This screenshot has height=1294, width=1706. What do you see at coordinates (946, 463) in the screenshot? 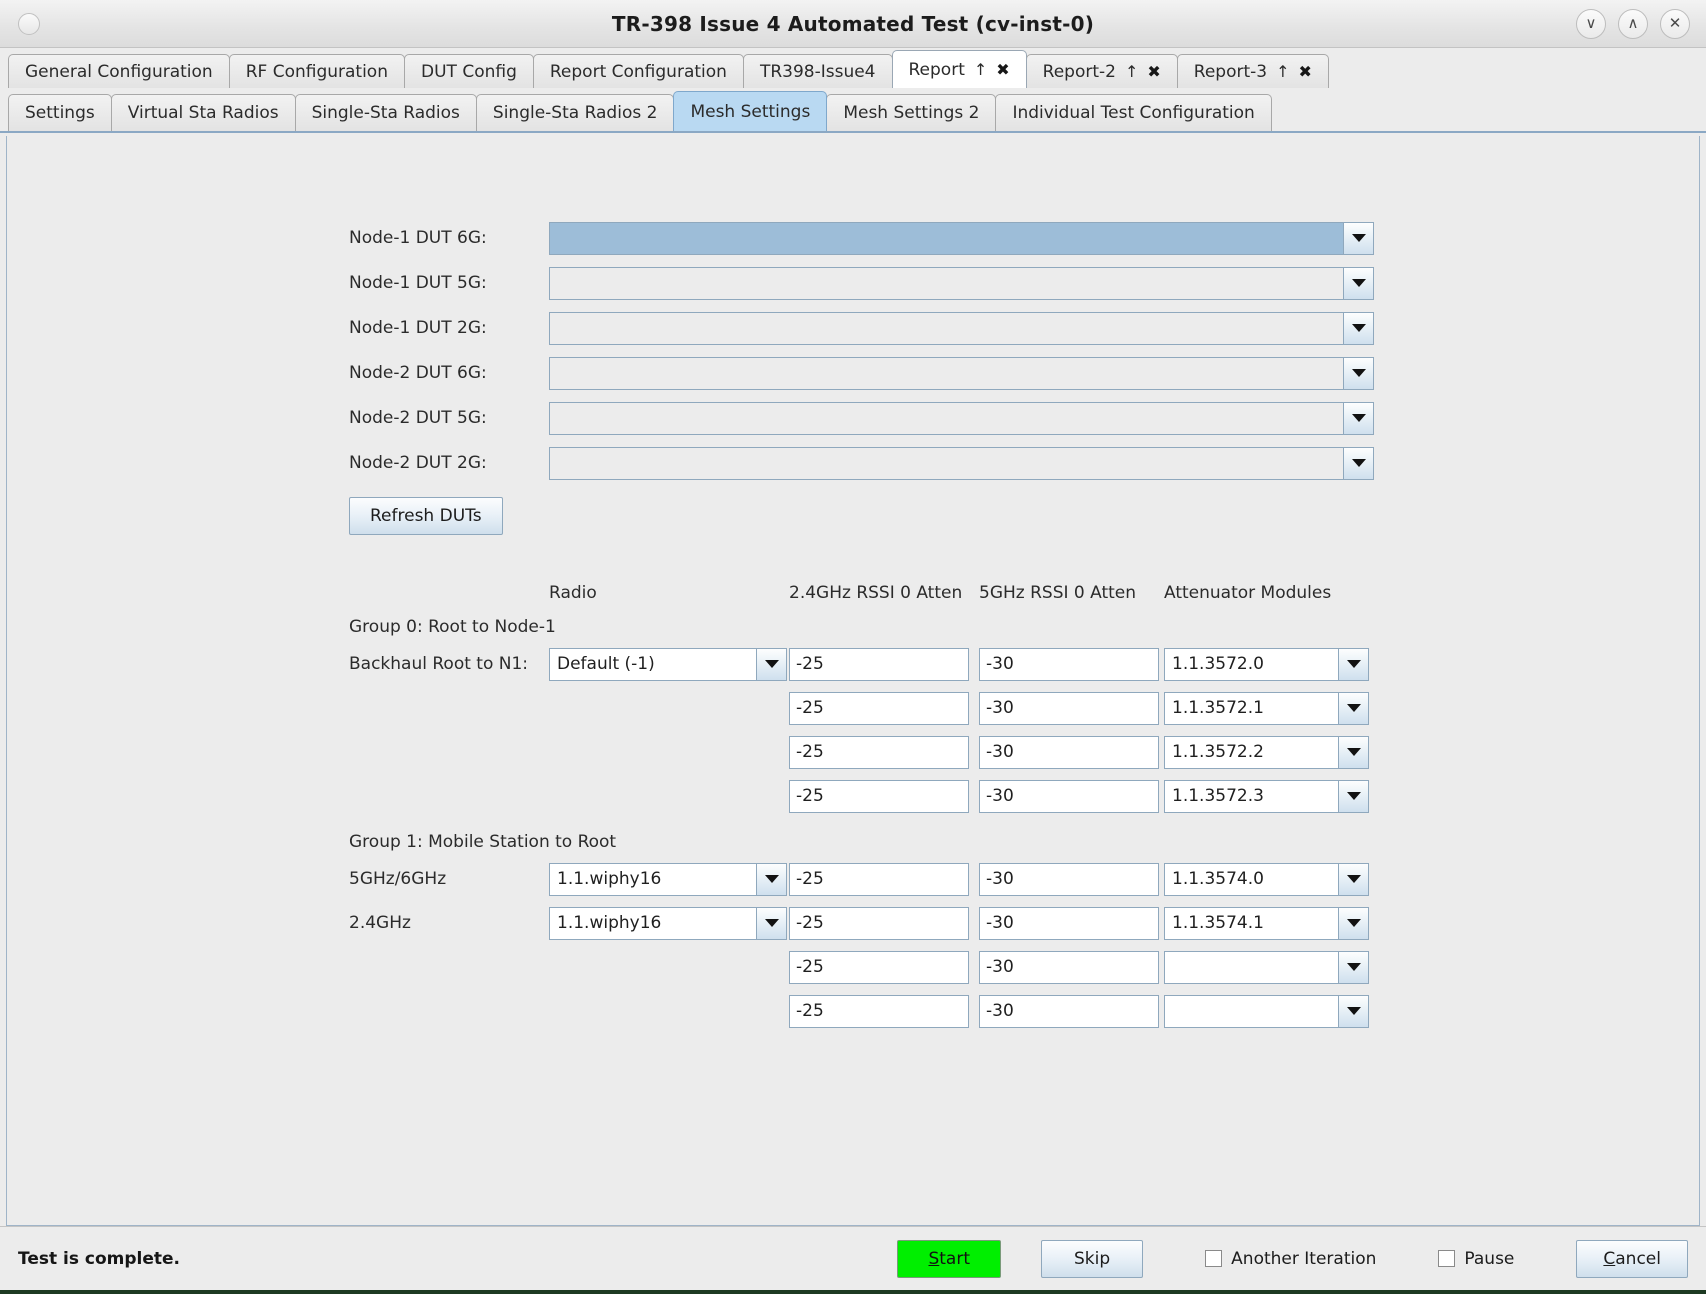
I see `dut-dropdown-5-value` at bounding box center [946, 463].